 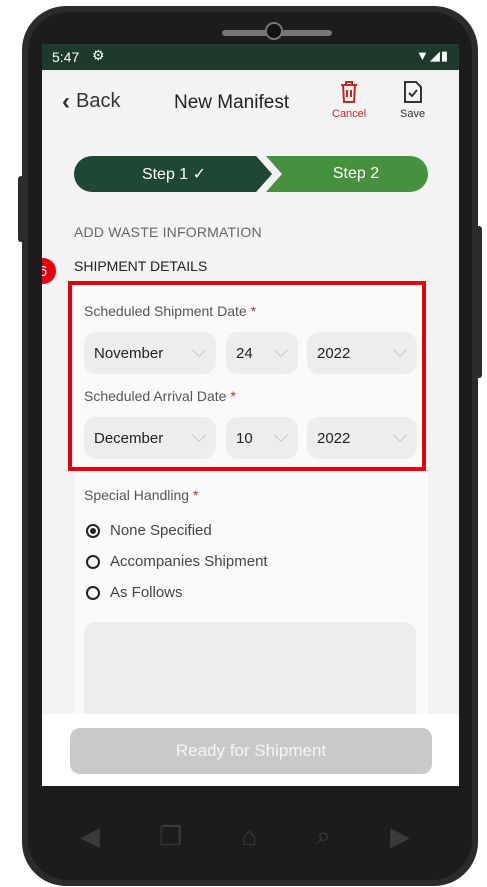 What do you see at coordinates (323, 836) in the screenshot?
I see `search-icon: ⌕` at bounding box center [323, 836].